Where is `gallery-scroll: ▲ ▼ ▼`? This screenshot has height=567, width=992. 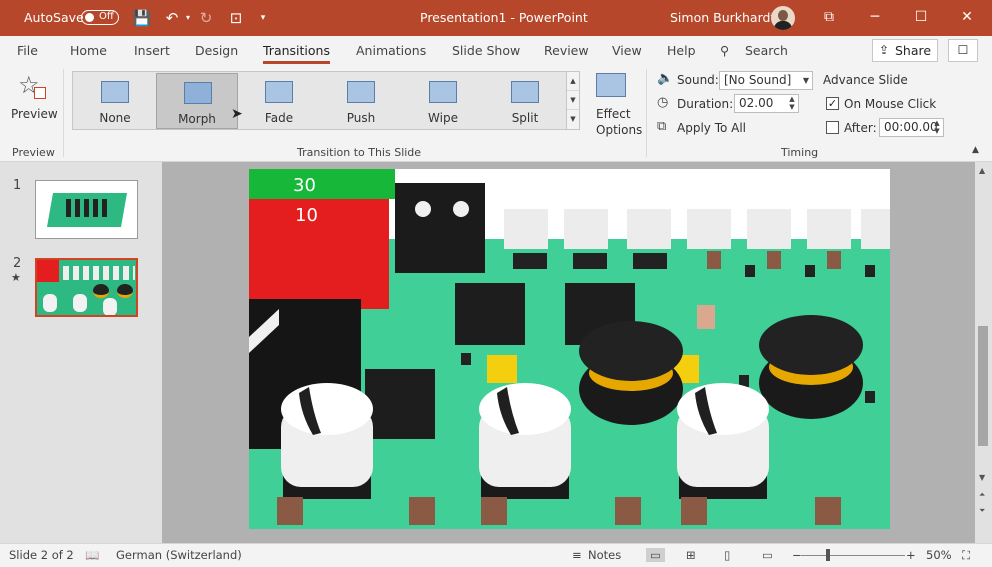 gallery-scroll: ▲ ▼ ▼ is located at coordinates (573, 100).